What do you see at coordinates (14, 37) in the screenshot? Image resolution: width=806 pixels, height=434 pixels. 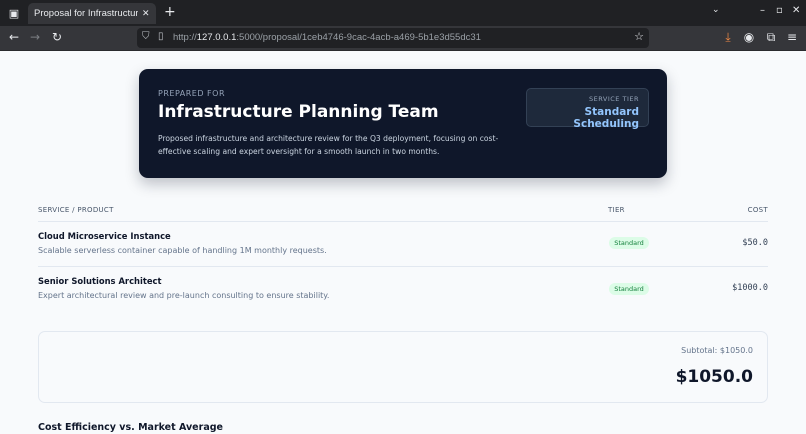 I see `back-arrow-icon: ←` at bounding box center [14, 37].